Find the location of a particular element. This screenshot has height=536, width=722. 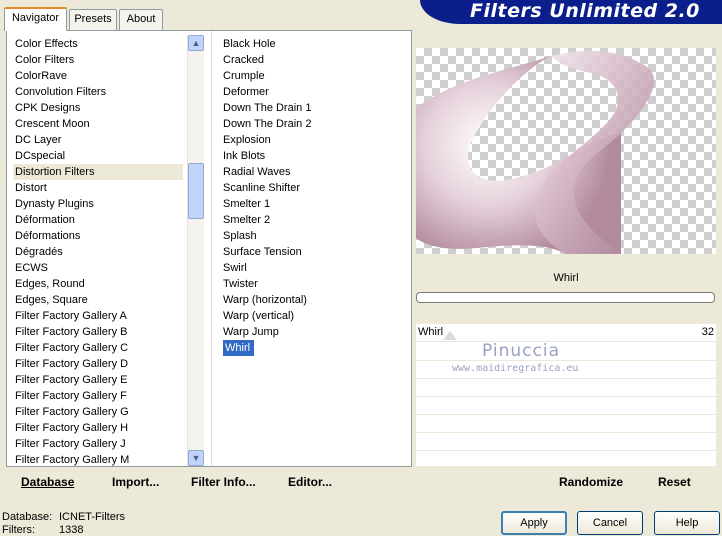

filter-item: Radial Waves is located at coordinates (311, 172).